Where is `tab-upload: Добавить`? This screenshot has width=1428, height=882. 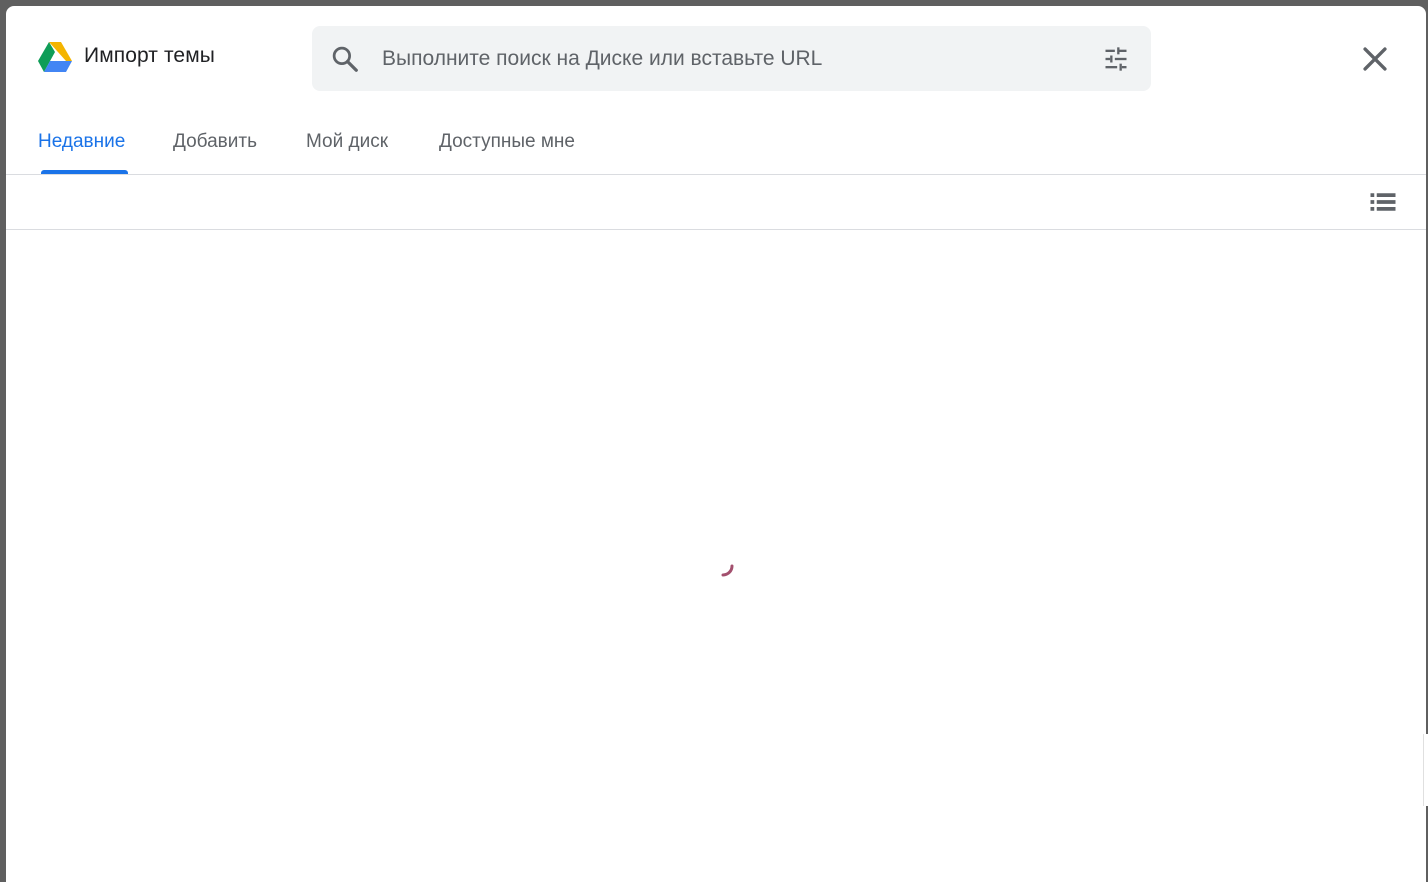
tab-upload: Добавить is located at coordinates (215, 142).